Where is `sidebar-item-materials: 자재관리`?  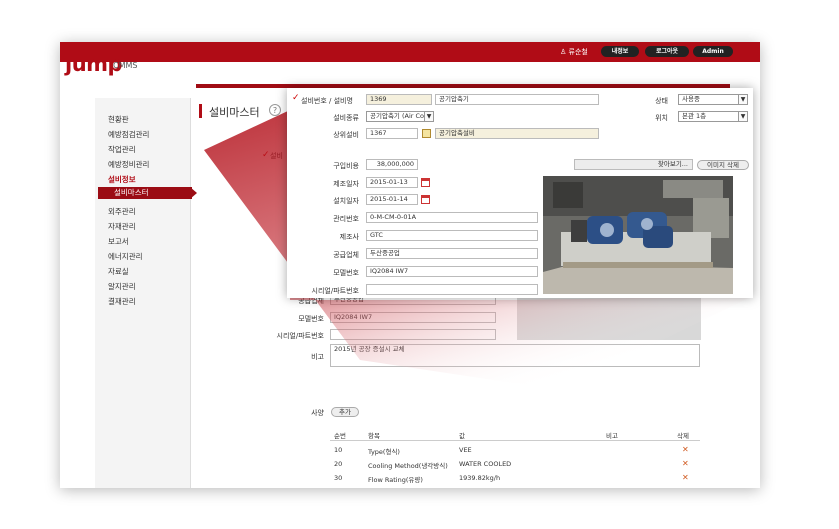 sidebar-item-materials: 자재관리 is located at coordinates (122, 226).